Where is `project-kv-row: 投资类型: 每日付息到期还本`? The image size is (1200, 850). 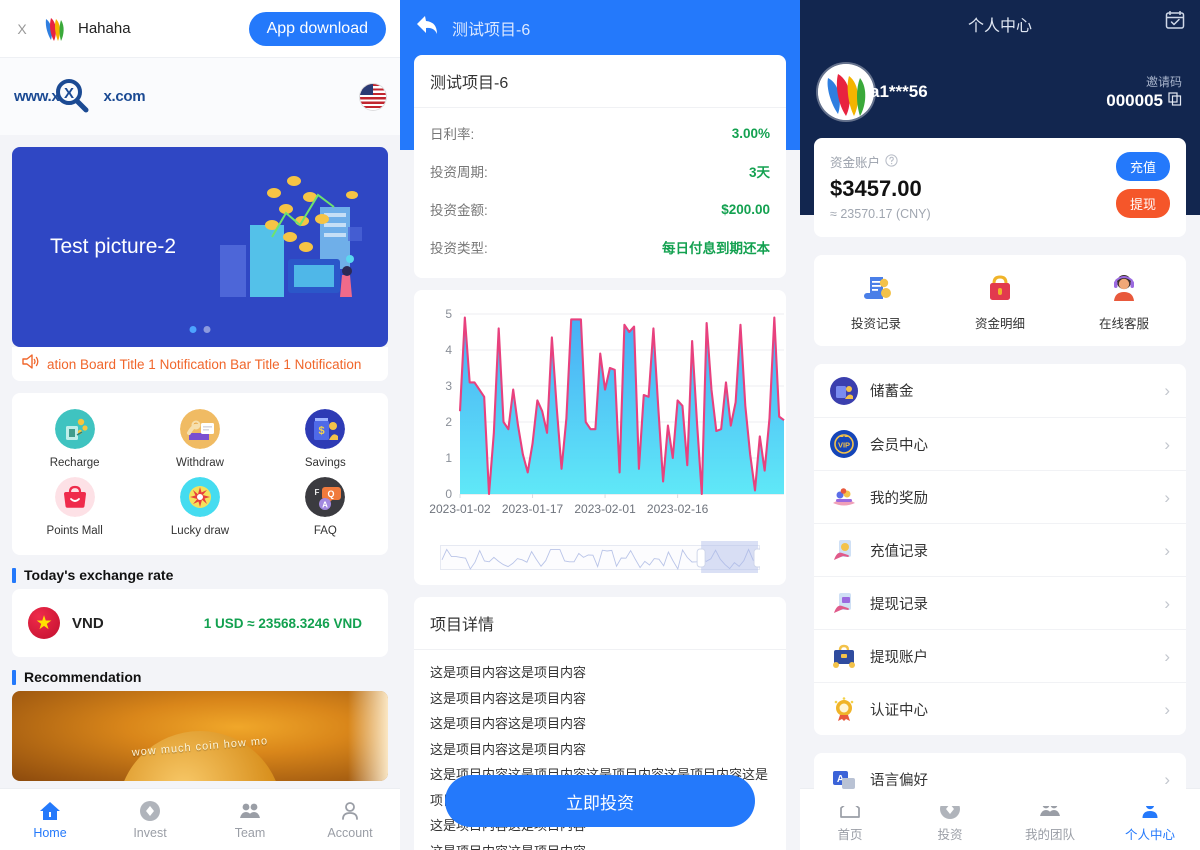
project-kv-row: 投资类型: 每日付息到期还本 is located at coordinates (600, 247).